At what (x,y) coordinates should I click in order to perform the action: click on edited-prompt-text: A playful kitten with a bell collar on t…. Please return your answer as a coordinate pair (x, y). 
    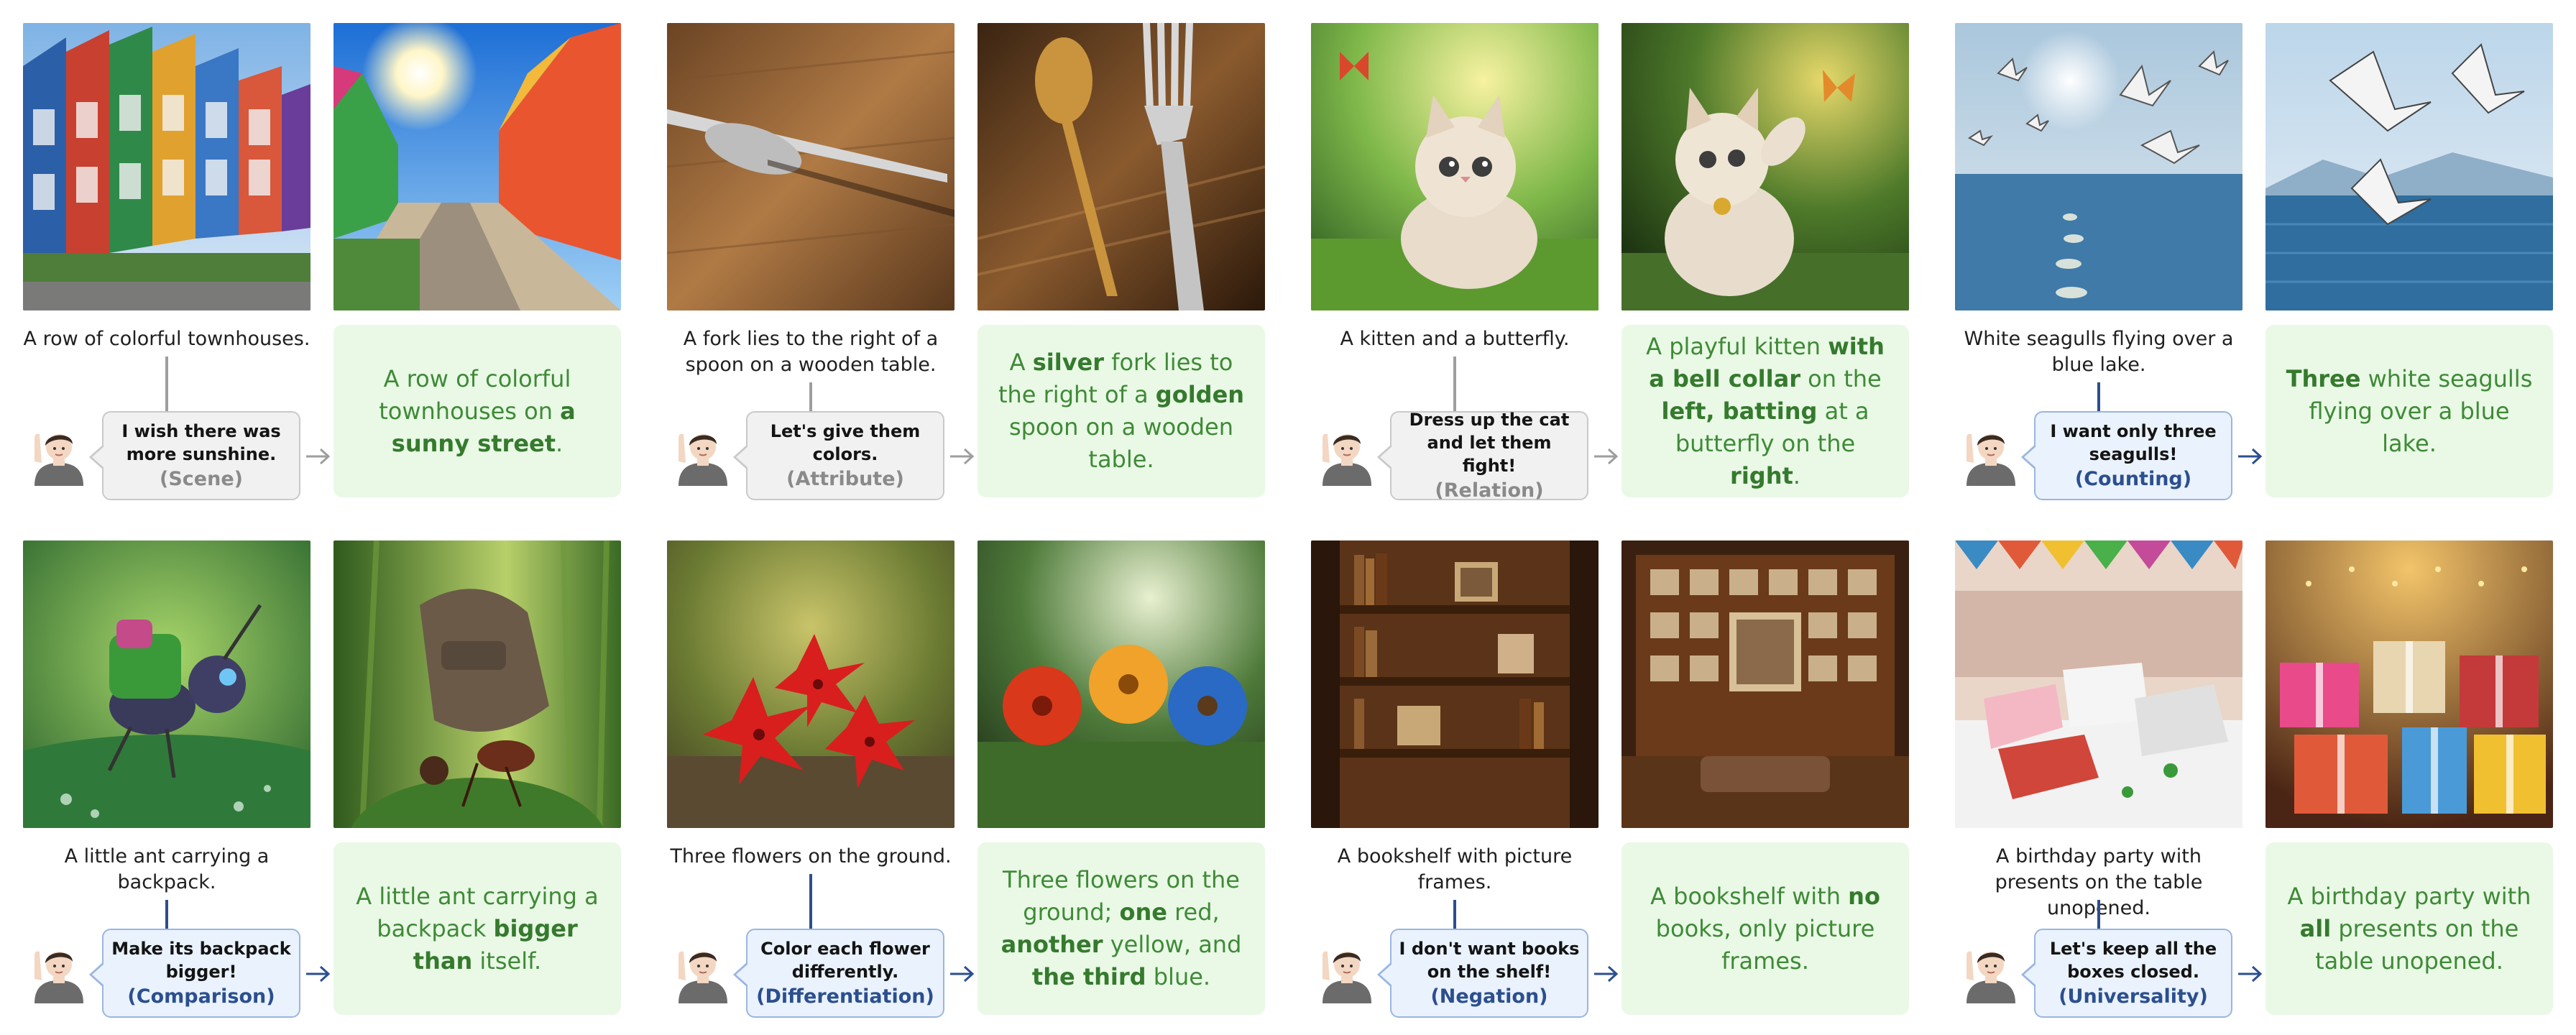
    Looking at the image, I should click on (1765, 411).